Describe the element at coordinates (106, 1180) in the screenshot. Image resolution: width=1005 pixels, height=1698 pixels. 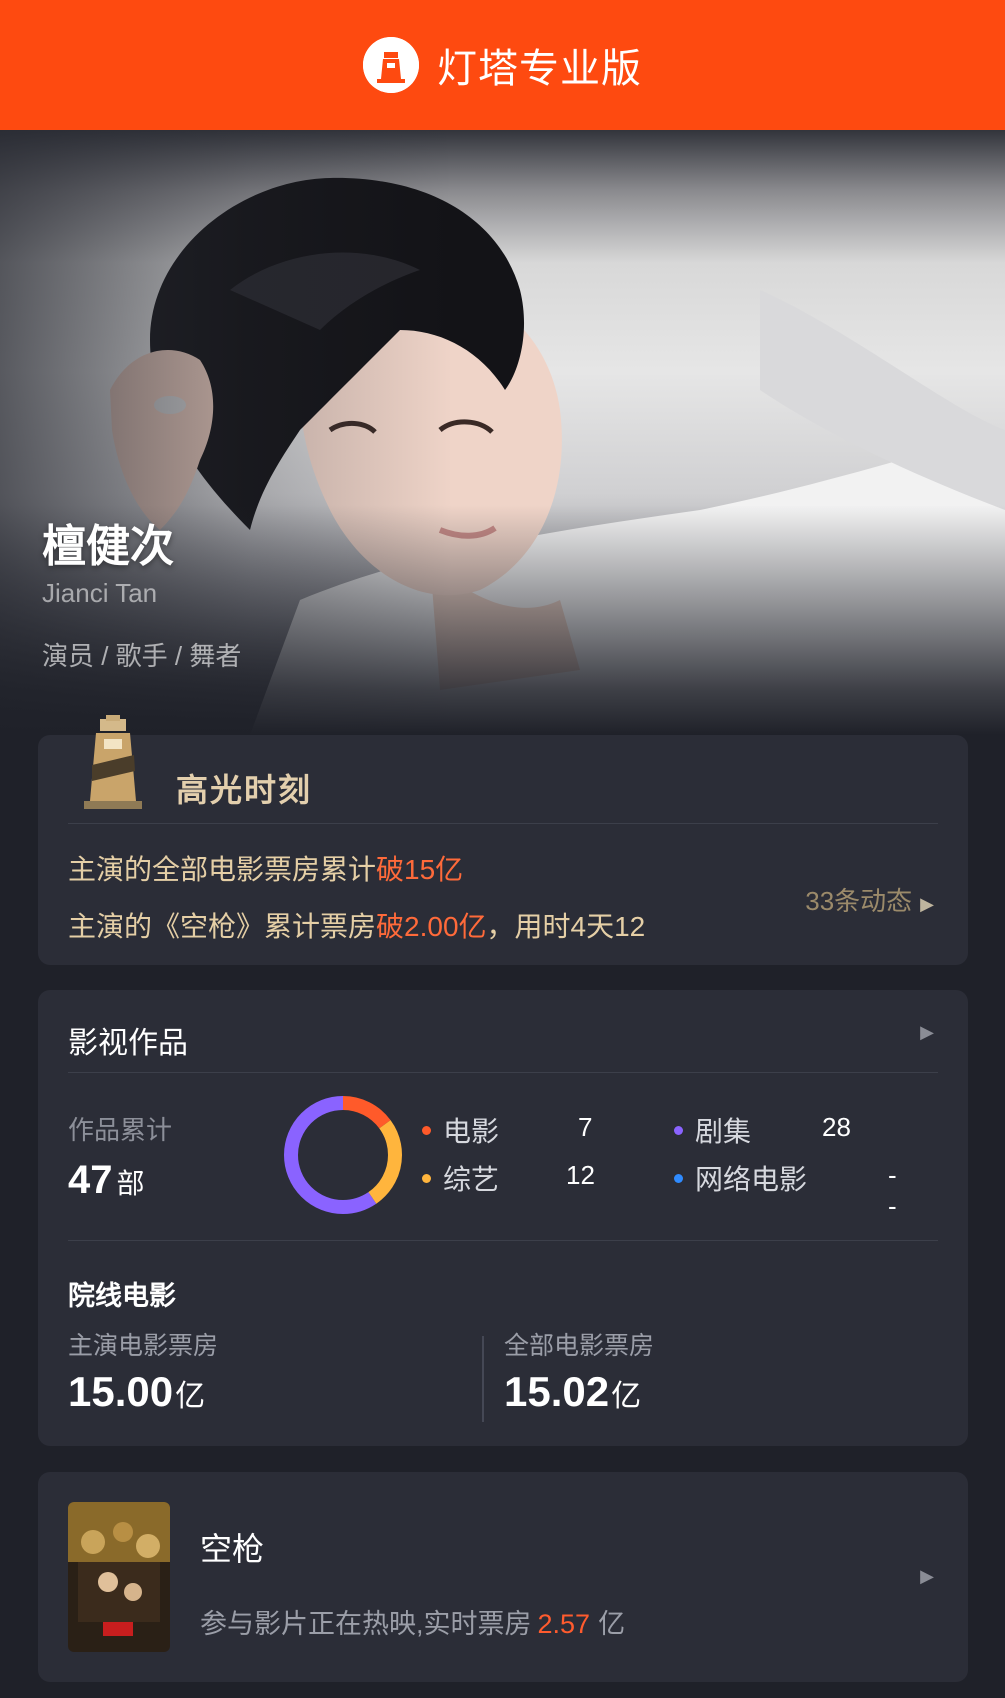
I see `works-total: 47 部` at that location.